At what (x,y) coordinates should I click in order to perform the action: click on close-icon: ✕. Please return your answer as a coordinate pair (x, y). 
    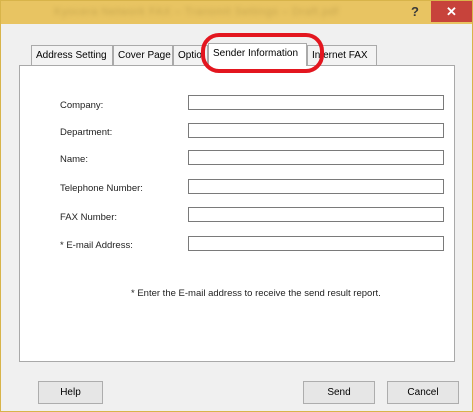
    Looking at the image, I should click on (451, 11).